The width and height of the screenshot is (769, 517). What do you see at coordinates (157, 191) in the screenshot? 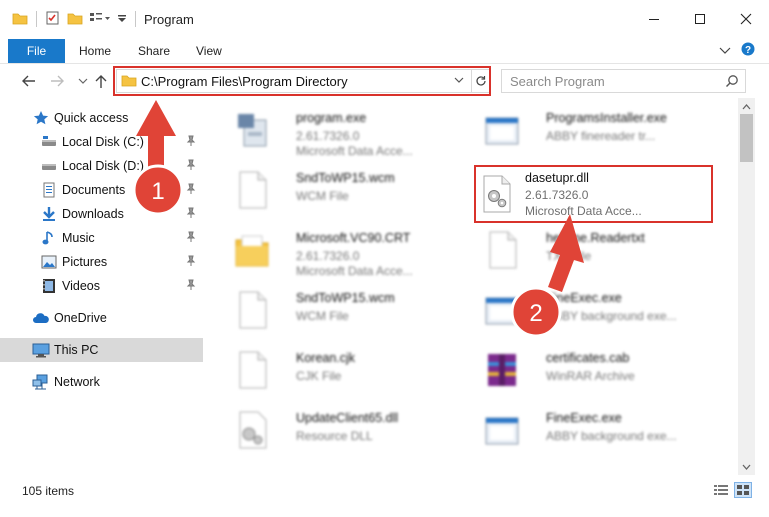
I see `marker-number: 1` at bounding box center [157, 191].